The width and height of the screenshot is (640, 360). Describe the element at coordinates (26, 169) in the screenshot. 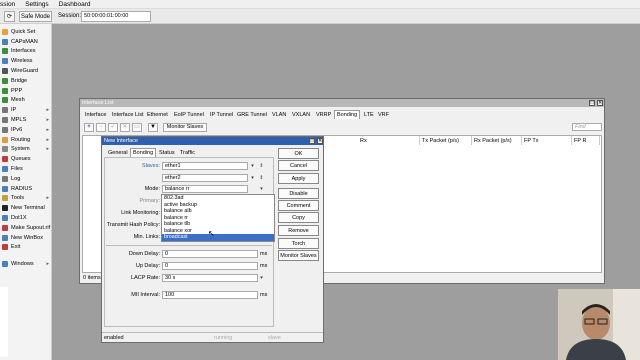

I see `sidebar-item-files: Files` at that location.